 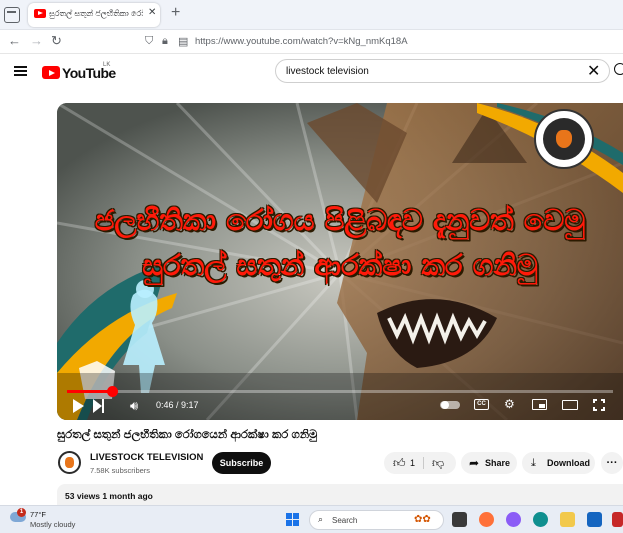 I want to click on country-code: LK, so click(x=107, y=65).